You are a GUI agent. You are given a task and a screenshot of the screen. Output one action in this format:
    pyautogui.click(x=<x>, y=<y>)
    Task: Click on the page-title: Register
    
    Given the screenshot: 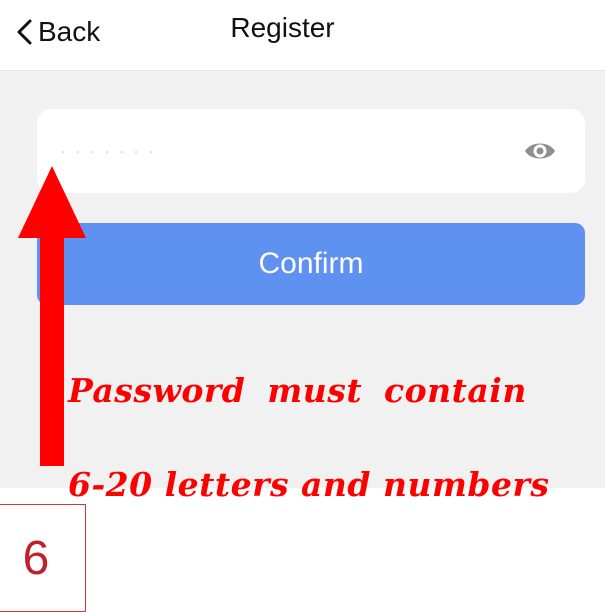 What is the action you would take?
    pyautogui.click(x=282, y=27)
    